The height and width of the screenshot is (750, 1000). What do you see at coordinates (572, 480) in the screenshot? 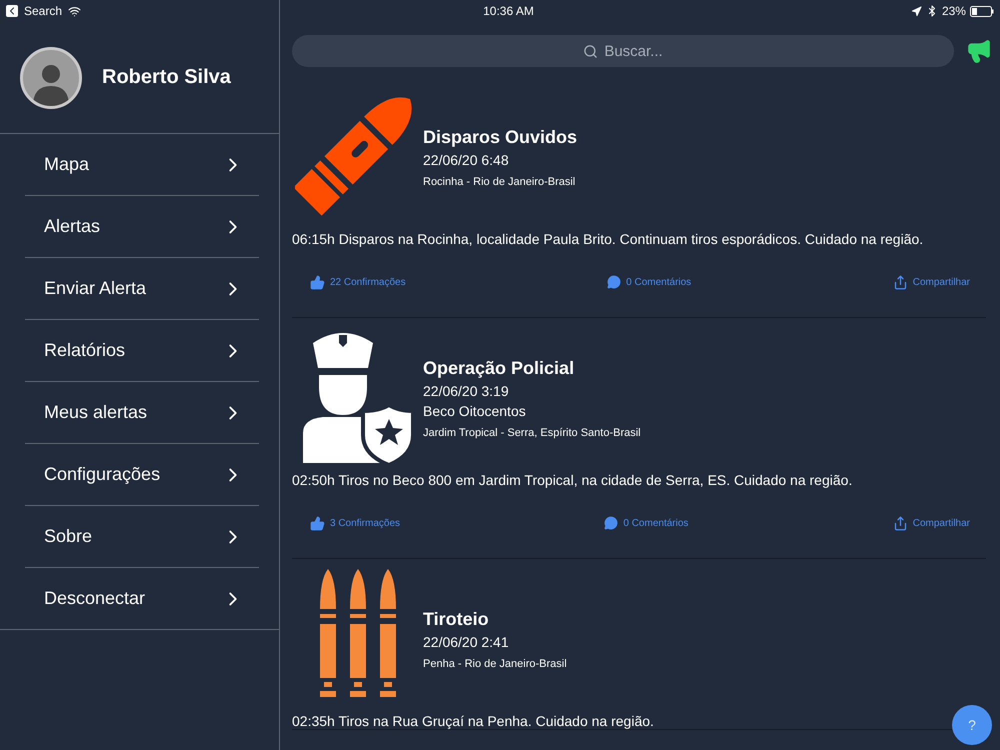
I see `alert-description: 02:50h Tiros no Beco 800 em Jardim Tropical, na cidade de Serra, ES. Cuidado na região.` at bounding box center [572, 480].